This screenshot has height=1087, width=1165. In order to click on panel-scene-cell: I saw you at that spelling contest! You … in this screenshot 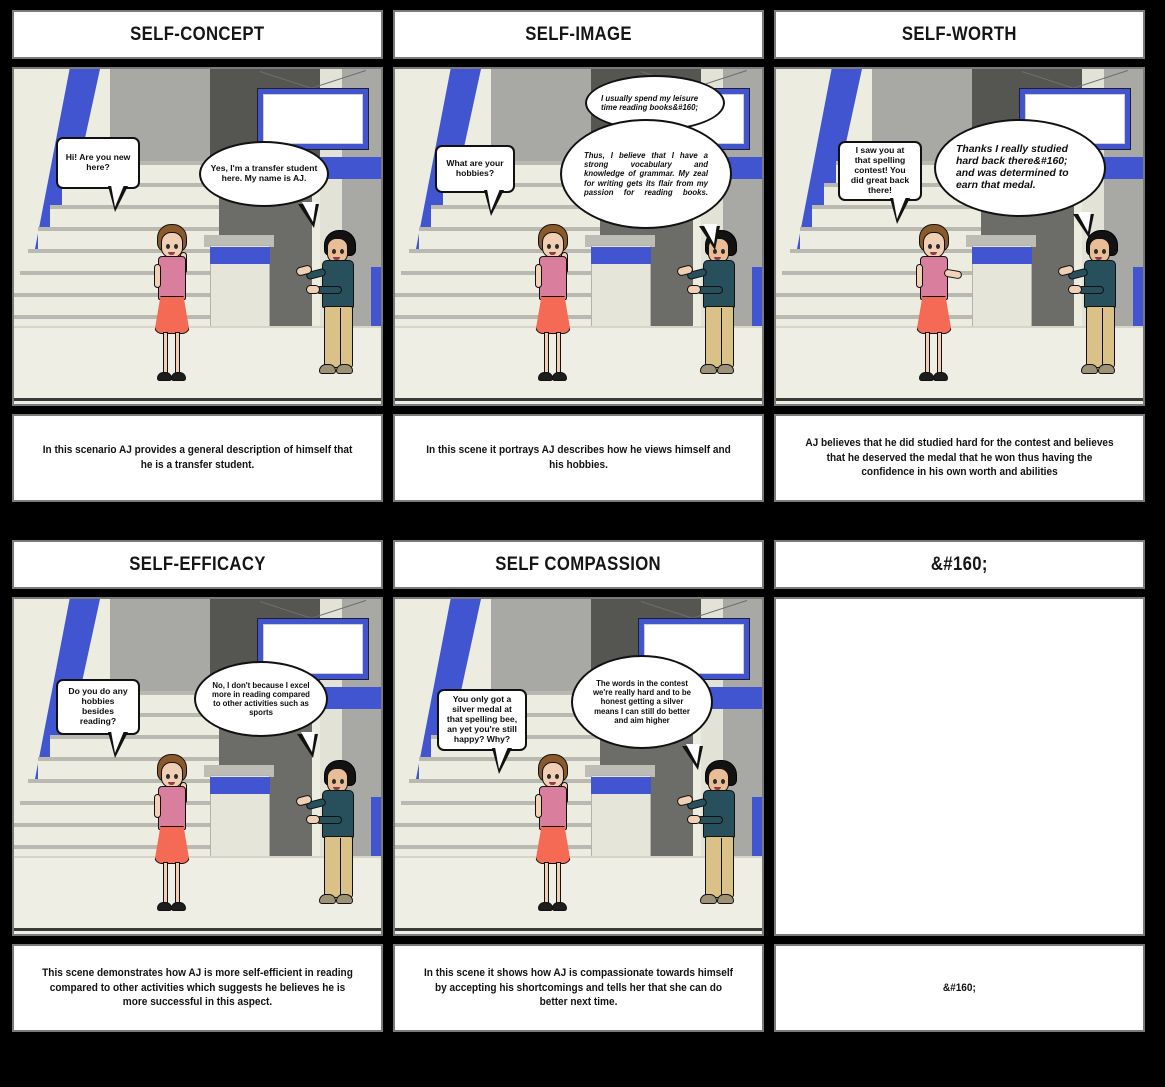, I will do `click(959, 236)`.